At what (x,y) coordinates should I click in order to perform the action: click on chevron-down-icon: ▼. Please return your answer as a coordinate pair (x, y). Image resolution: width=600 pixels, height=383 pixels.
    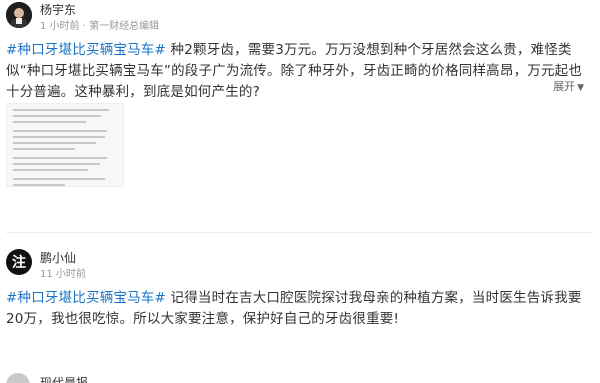
    Looking at the image, I should click on (580, 88).